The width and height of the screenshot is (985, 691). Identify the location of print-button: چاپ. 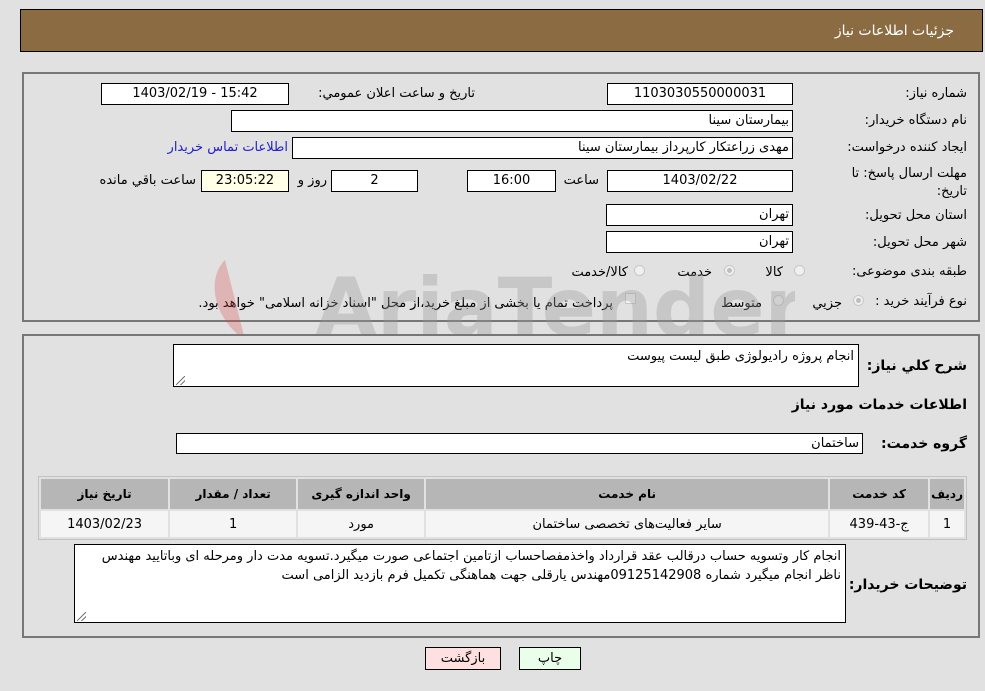
(550, 658).